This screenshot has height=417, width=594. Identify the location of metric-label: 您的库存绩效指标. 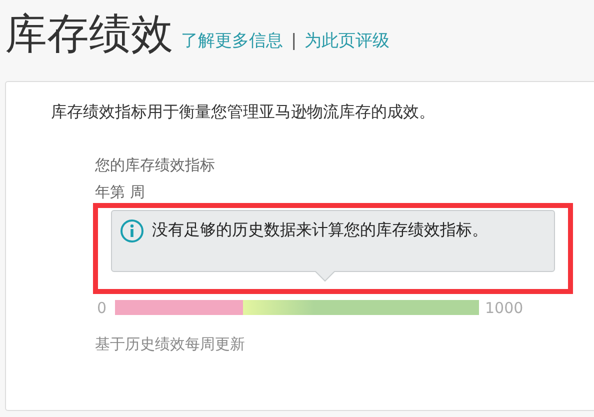
(155, 165).